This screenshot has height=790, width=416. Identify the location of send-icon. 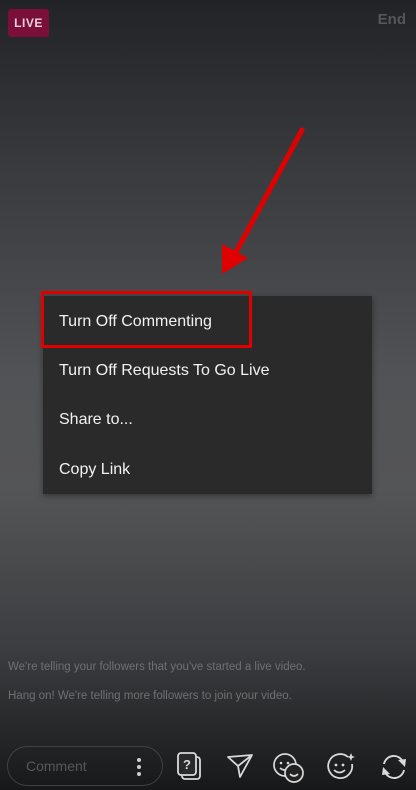
(240, 766).